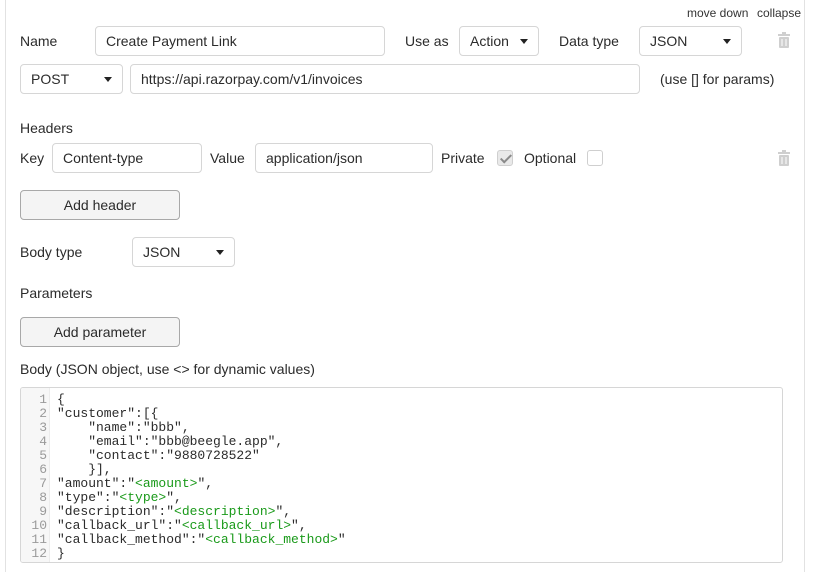 The height and width of the screenshot is (572, 817). Describe the element at coordinates (236, 525) in the screenshot. I see `dynamic-value: <callback_url>` at that location.